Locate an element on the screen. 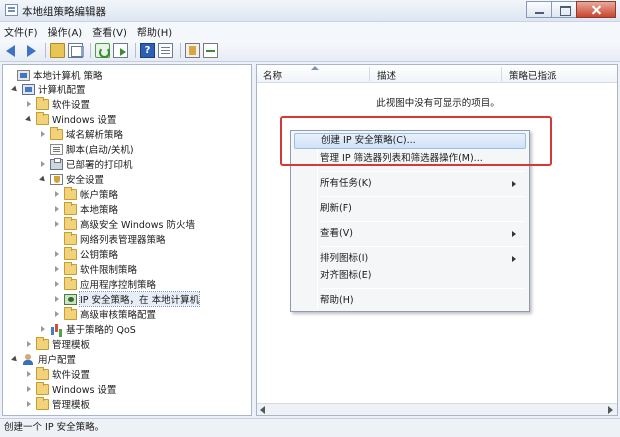 Image resolution: width=620 pixels, height=437 pixels. menu-help: 帮助(H) is located at coordinates (154, 31).